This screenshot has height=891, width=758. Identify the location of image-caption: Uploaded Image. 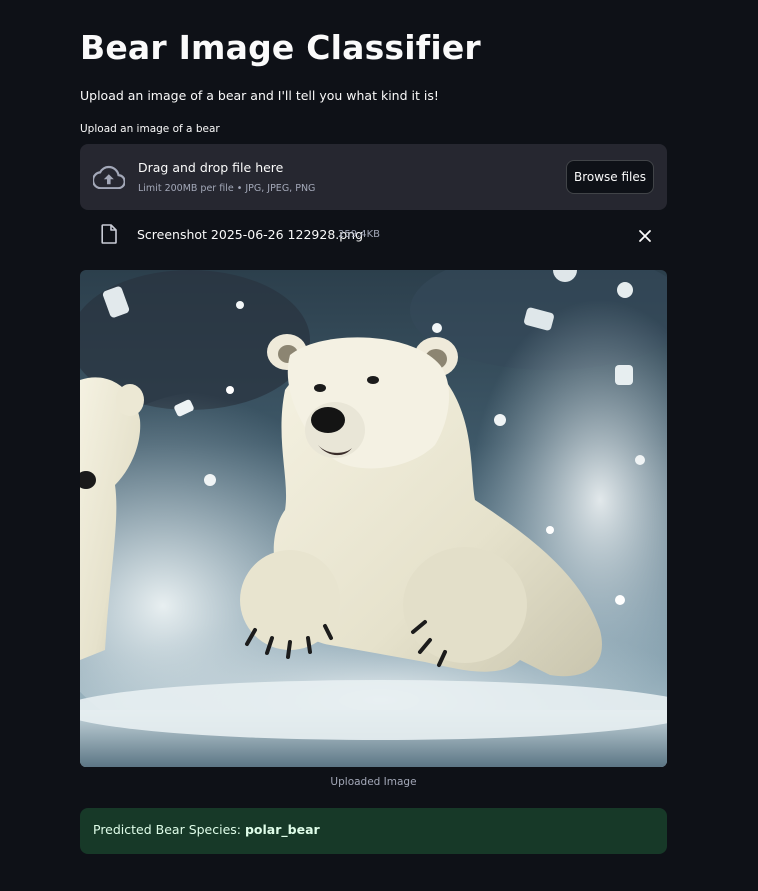
(373, 782).